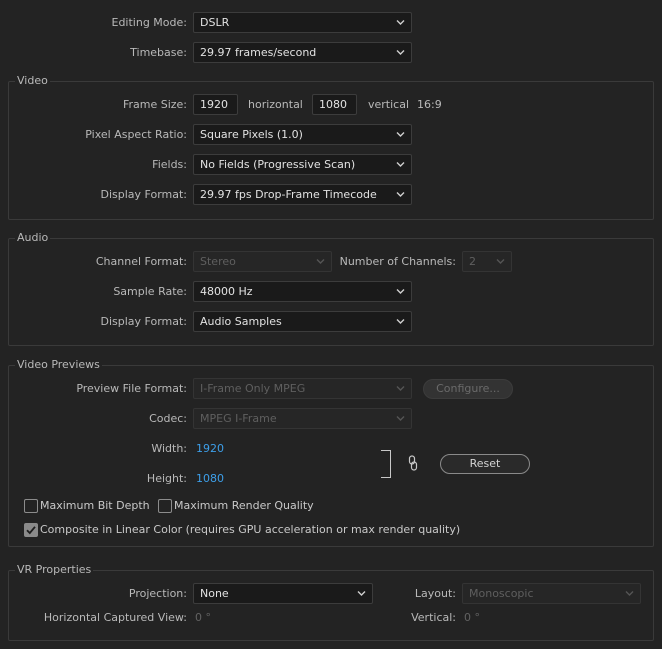  I want to click on codec-dropdown: MPEG I-Frame, so click(302, 418).